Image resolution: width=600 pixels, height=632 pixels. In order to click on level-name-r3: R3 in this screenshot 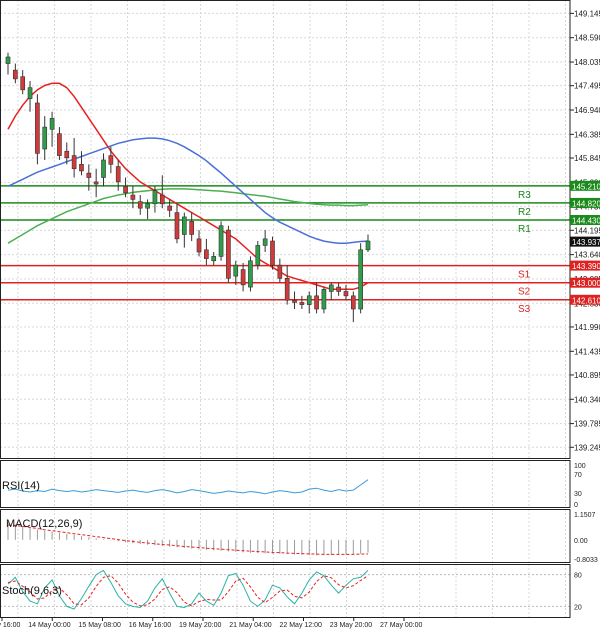, I will do `click(524, 195)`.